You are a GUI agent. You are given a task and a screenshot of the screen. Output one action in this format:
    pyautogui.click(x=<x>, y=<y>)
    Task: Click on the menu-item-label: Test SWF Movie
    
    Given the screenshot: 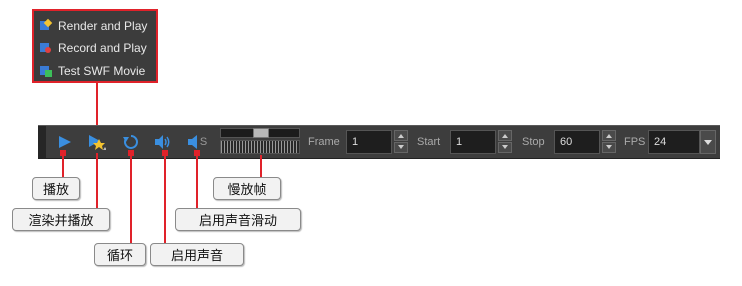 What is the action you would take?
    pyautogui.click(x=102, y=71)
    